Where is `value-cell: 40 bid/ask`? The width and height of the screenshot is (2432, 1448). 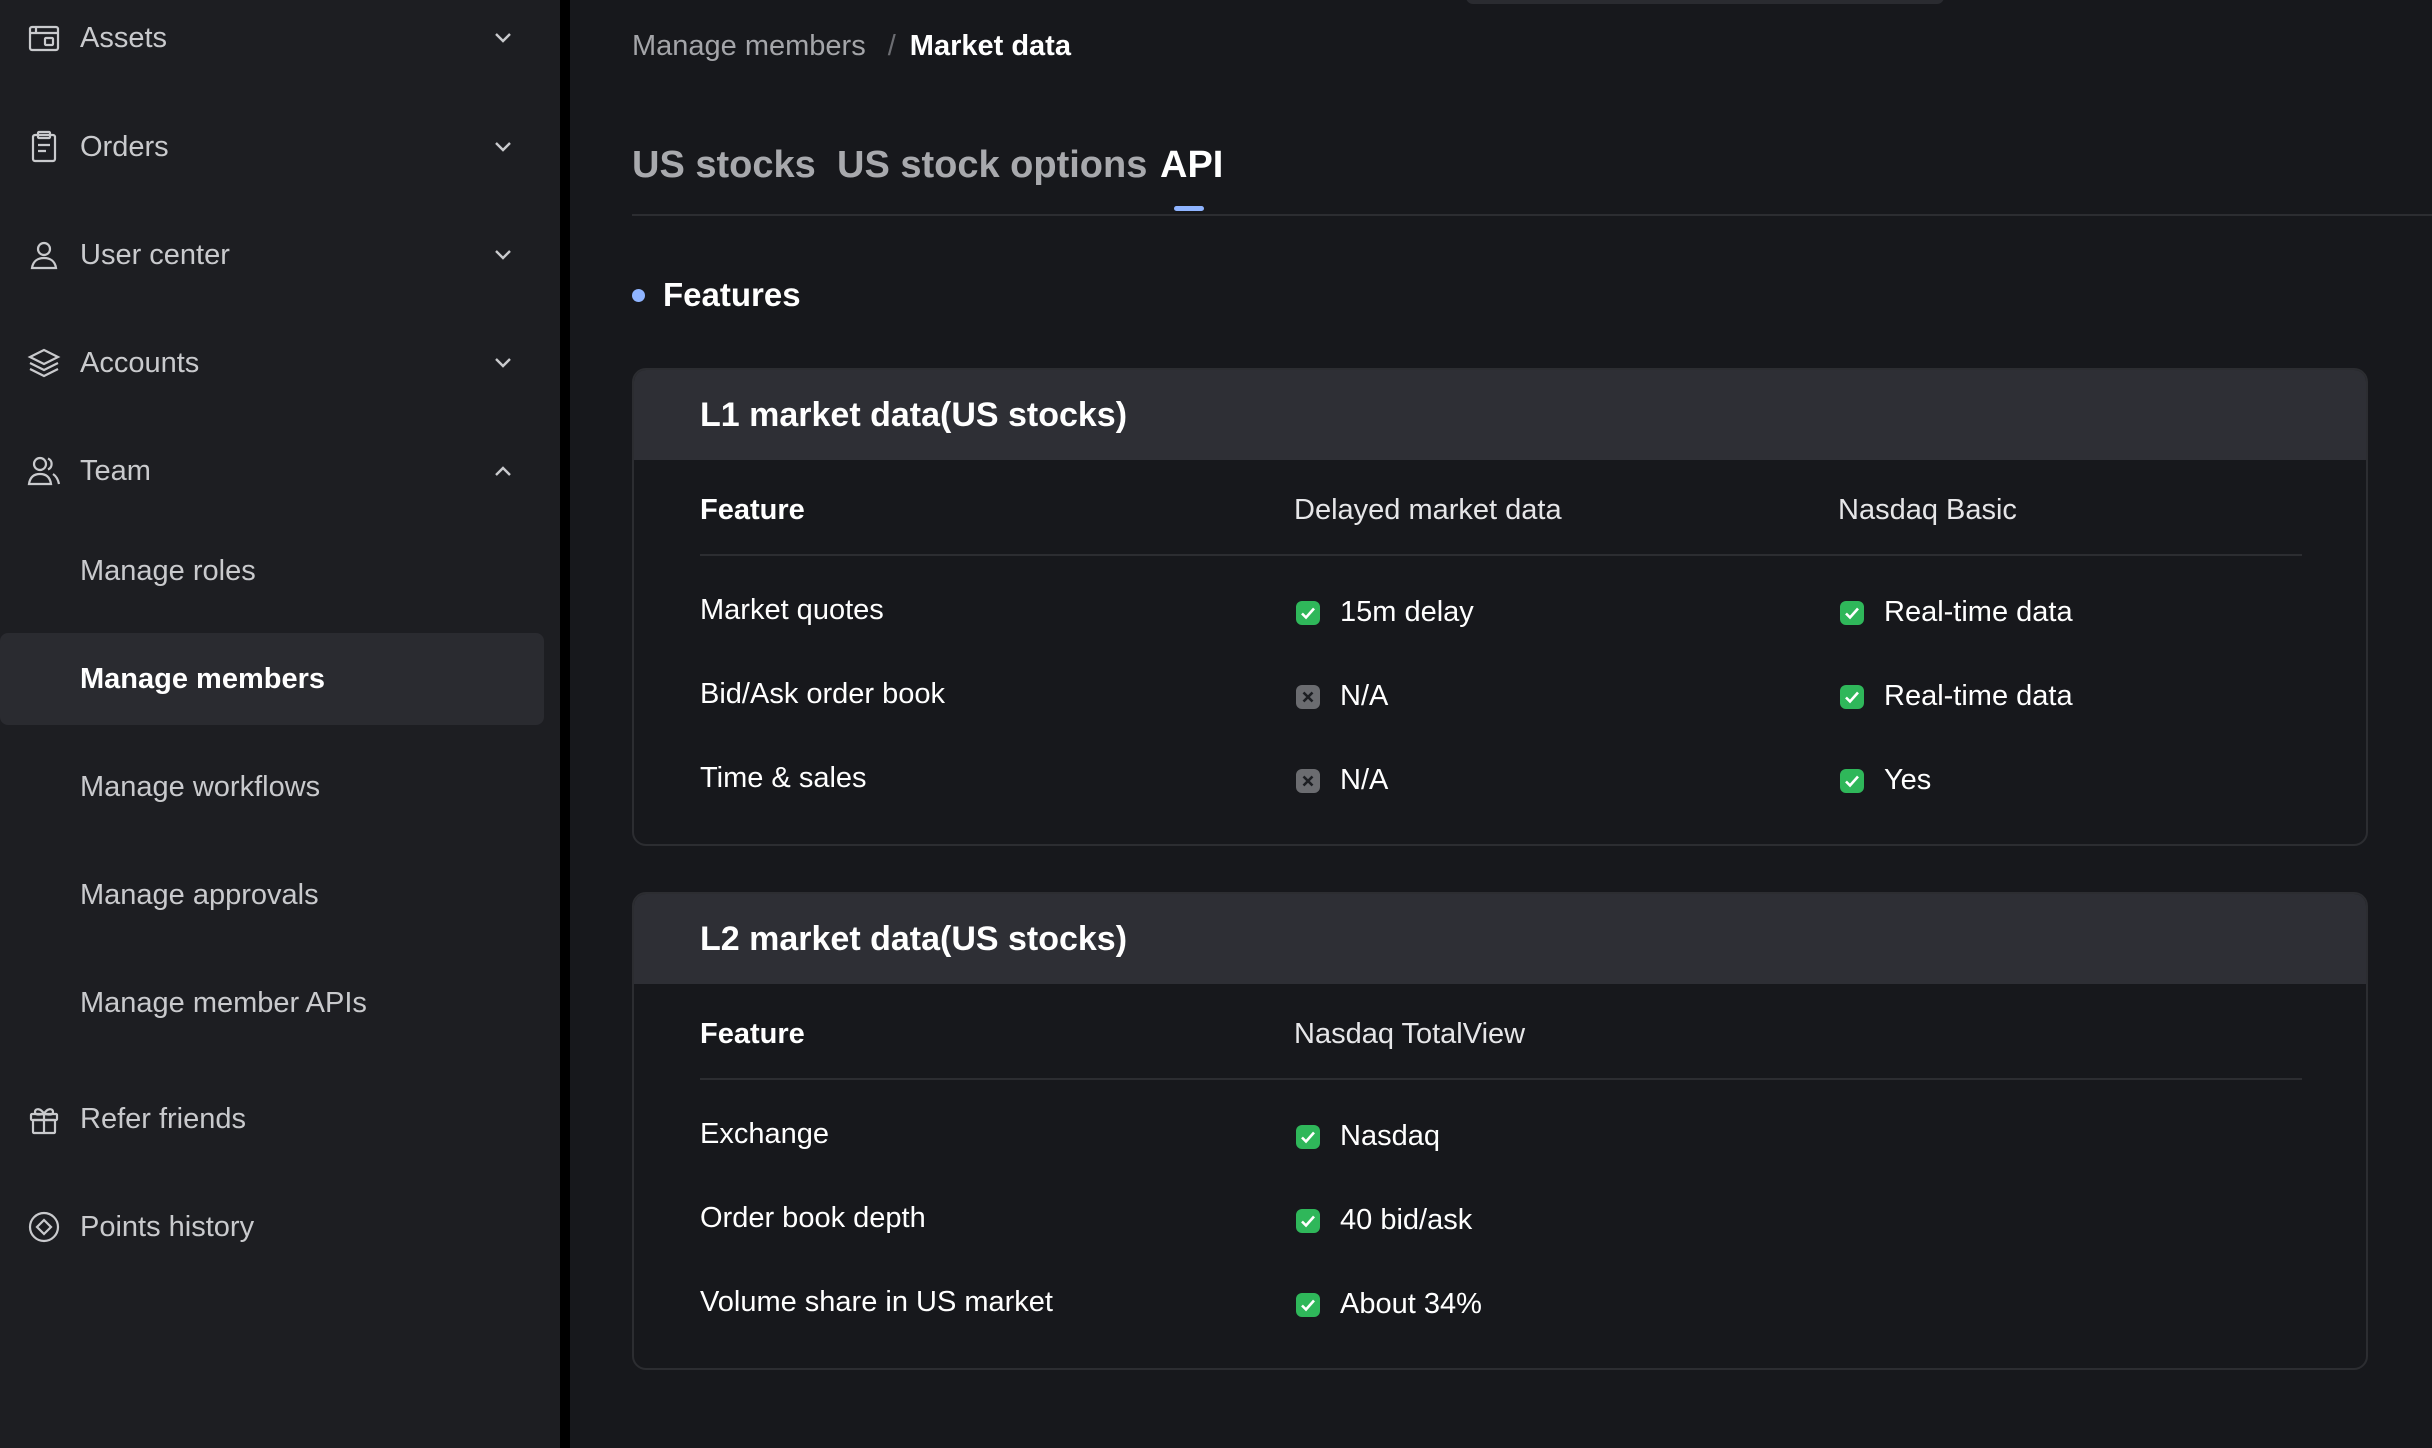 value-cell: 40 bid/ask is located at coordinates (1383, 1220).